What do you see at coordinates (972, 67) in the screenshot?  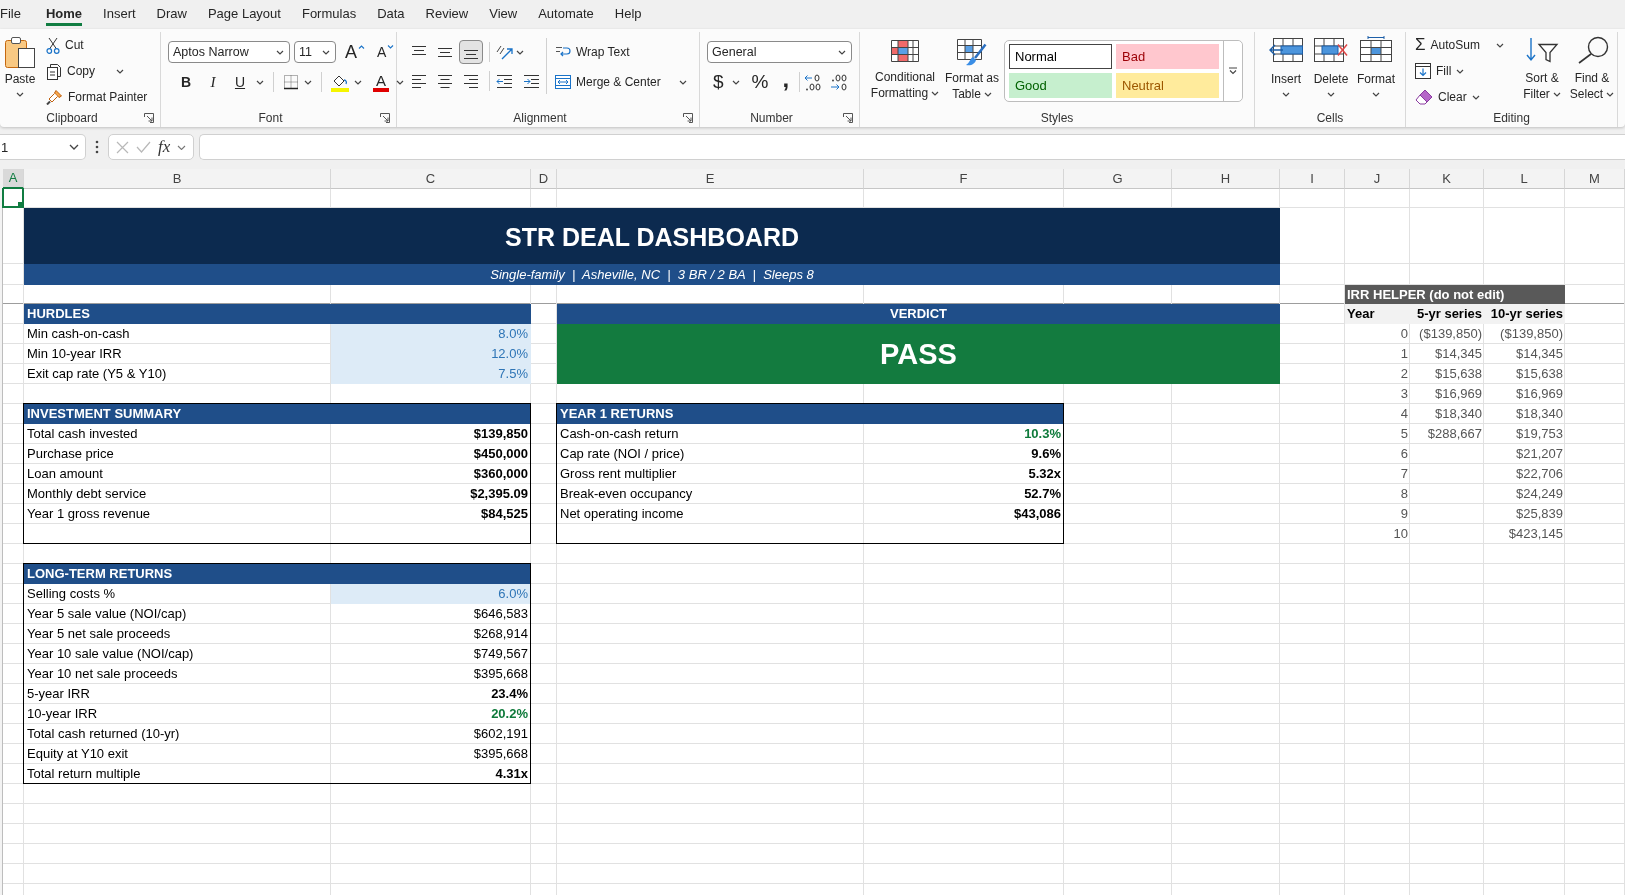 I see `format-as-table-button: Format as Table` at bounding box center [972, 67].